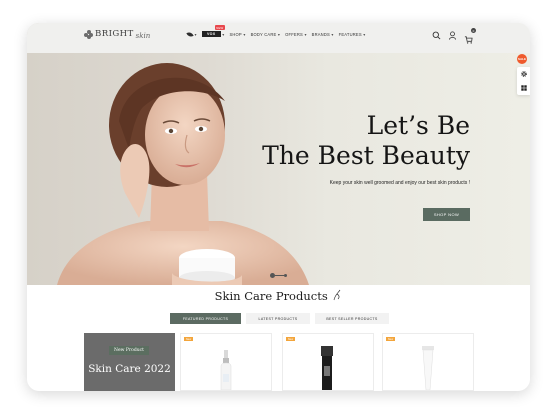 This screenshot has width=555, height=408. I want to click on nav-item-brands: BRANDS ▾, so click(323, 34).